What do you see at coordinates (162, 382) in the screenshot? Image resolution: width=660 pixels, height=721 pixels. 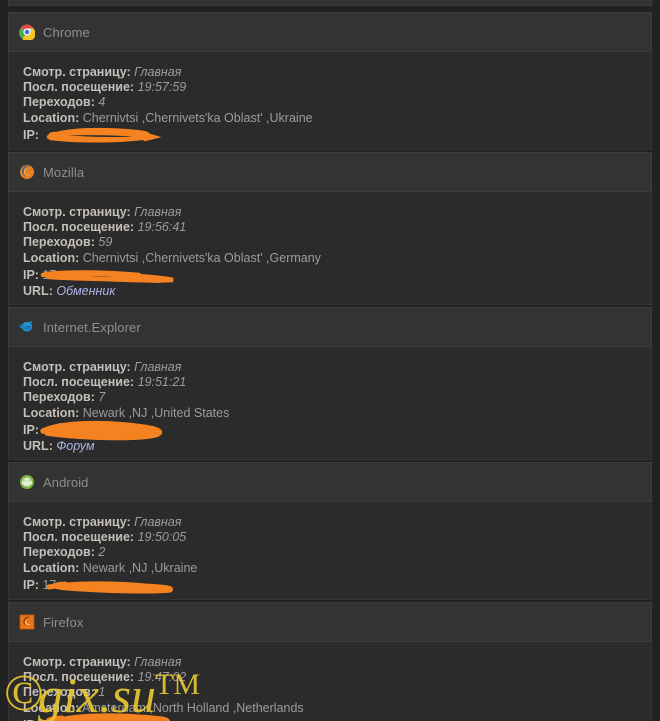 I see `value-last-visit: 19:51:21` at bounding box center [162, 382].